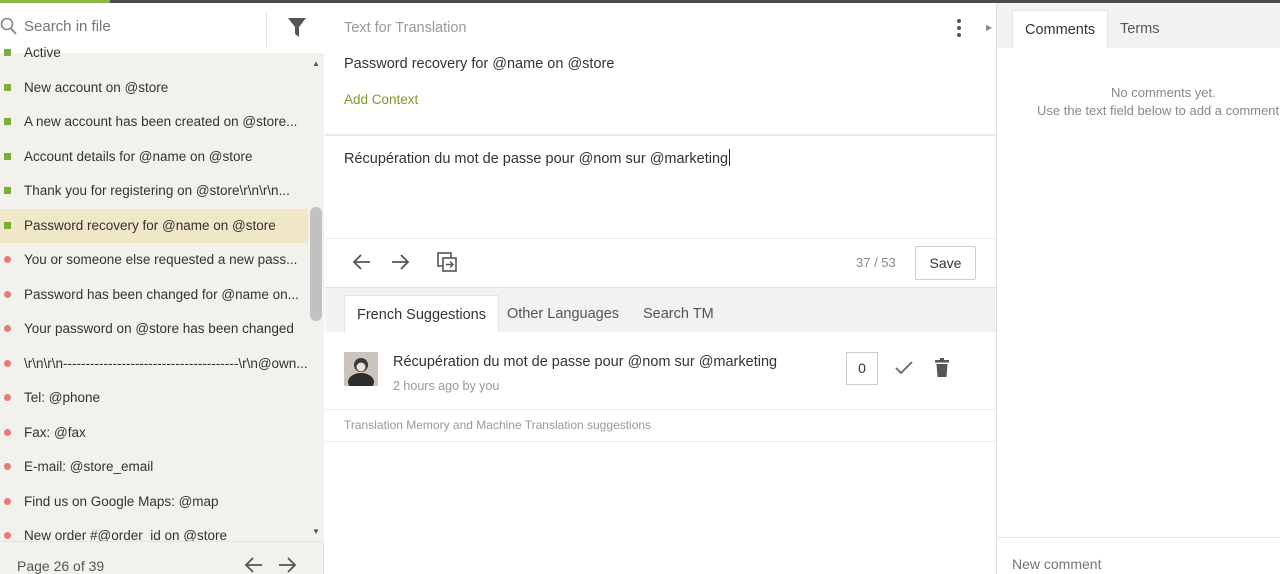 The height and width of the screenshot is (574, 1280). Describe the element at coordinates (55, 432) in the screenshot. I see `string-item-label: Fax: @fax` at that location.